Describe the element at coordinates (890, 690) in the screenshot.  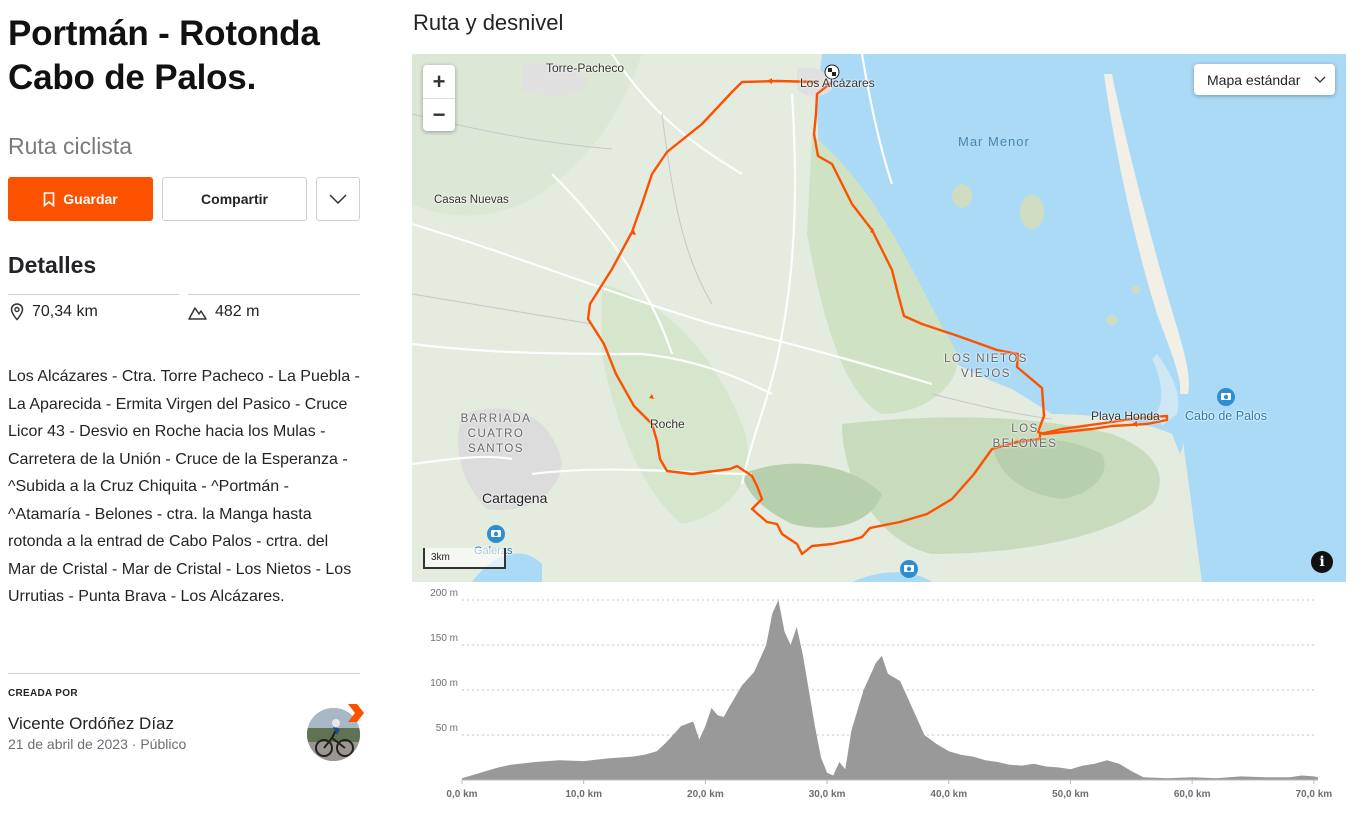
I see `elevation-area` at that location.